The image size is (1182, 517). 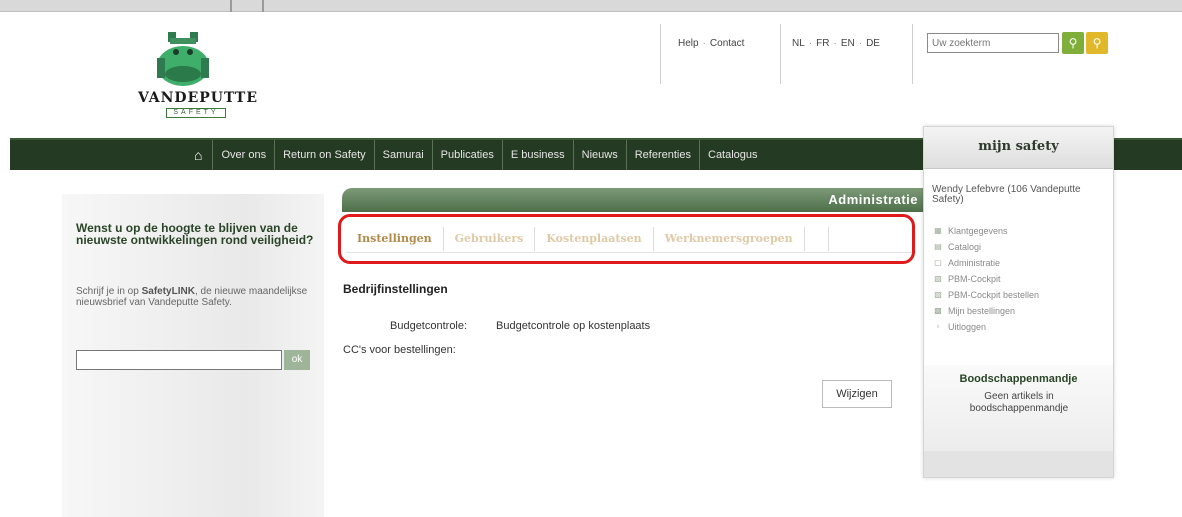 What do you see at coordinates (325, 155) in the screenshot?
I see `nav-item-return-on-safety: Return on Safety` at bounding box center [325, 155].